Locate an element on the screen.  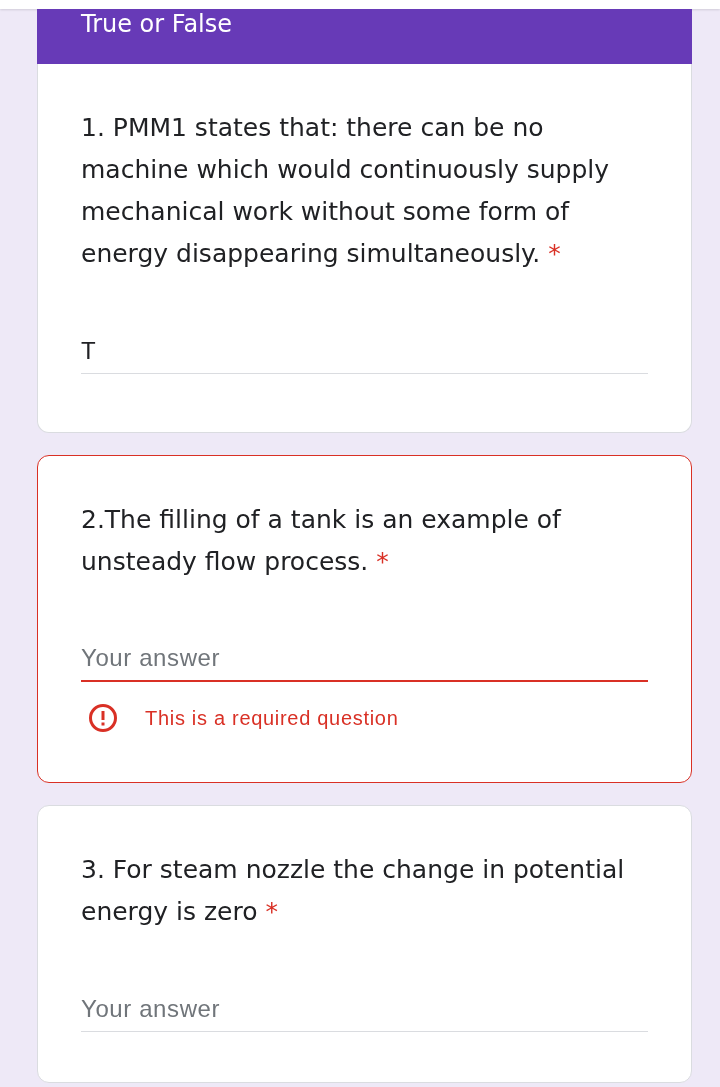
question-text: 2.The filling of a tank is an example of unsteady flow process. * is located at coordinates (322, 541).